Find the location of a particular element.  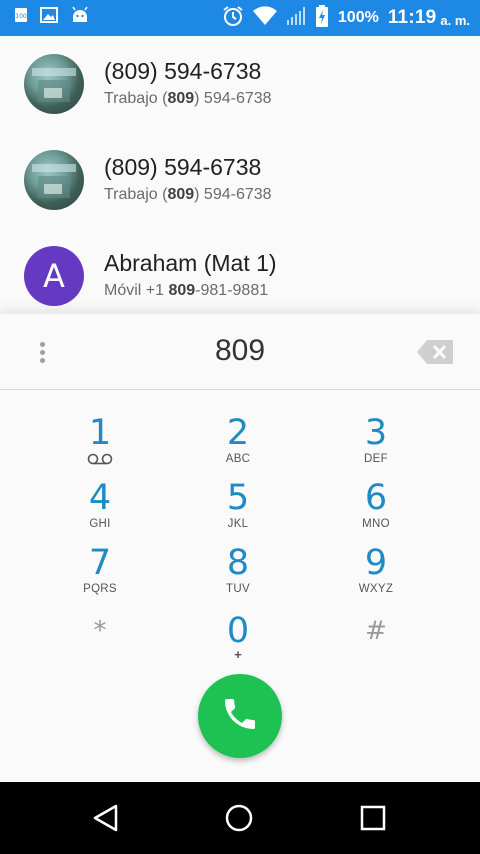

android-icon is located at coordinates (80, 17).